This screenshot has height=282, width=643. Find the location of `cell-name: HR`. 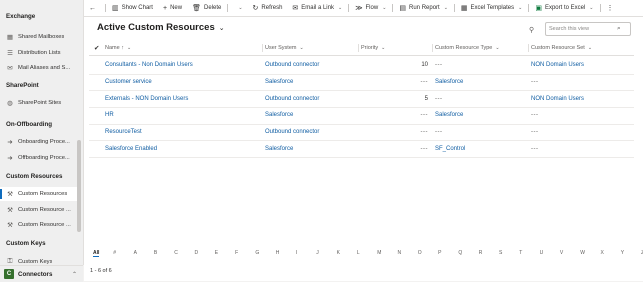

cell-name: HR is located at coordinates (109, 115).